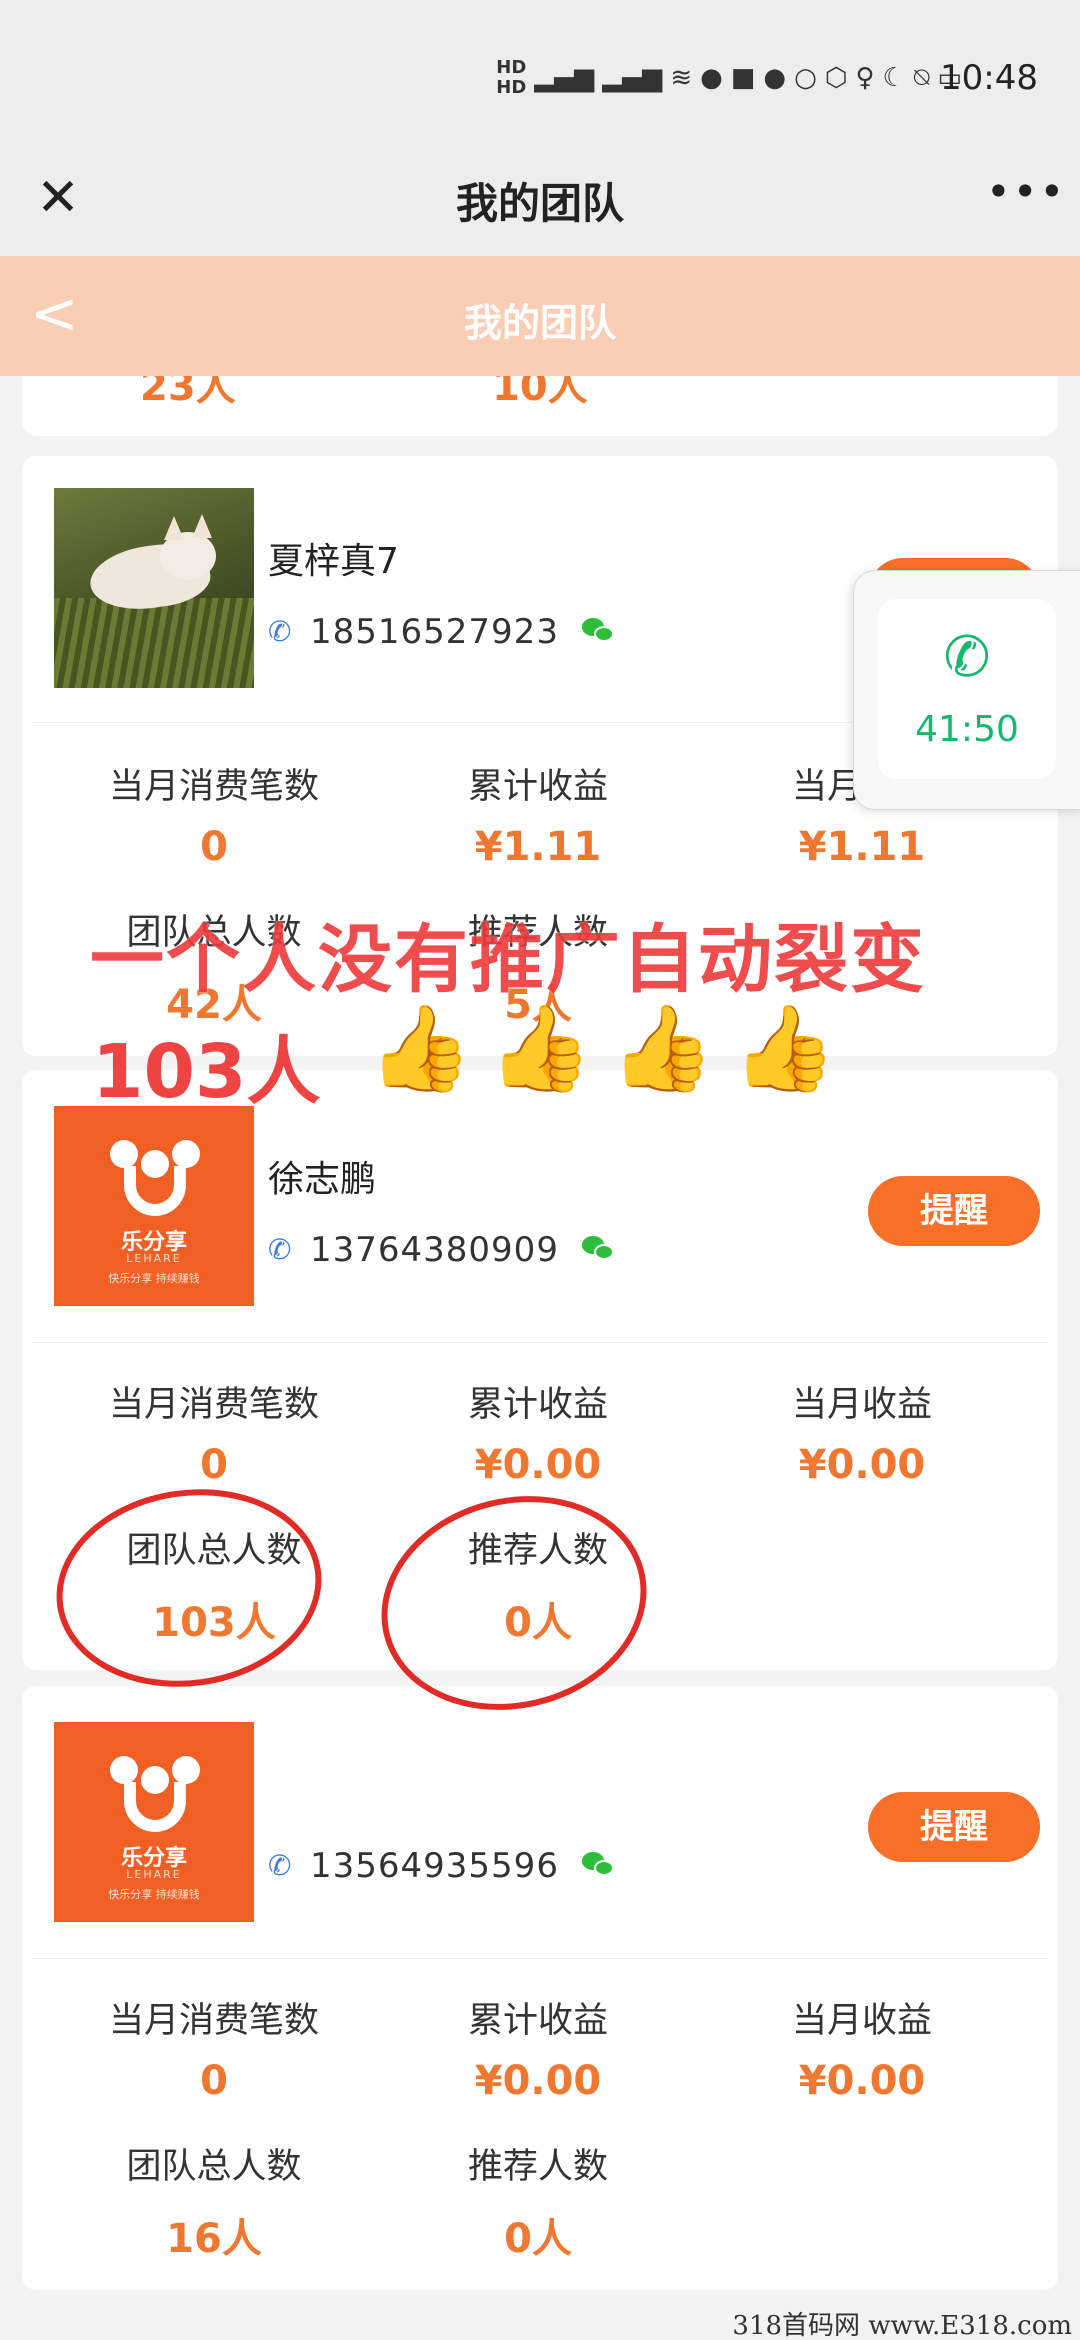 This screenshot has width=1080, height=2340. Describe the element at coordinates (967, 729) in the screenshot. I see `call-duration: 41:50` at that location.